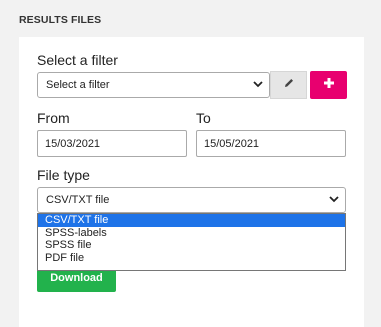  Describe the element at coordinates (191, 245) in the screenshot. I see `file-type-option: SPSS file` at that location.